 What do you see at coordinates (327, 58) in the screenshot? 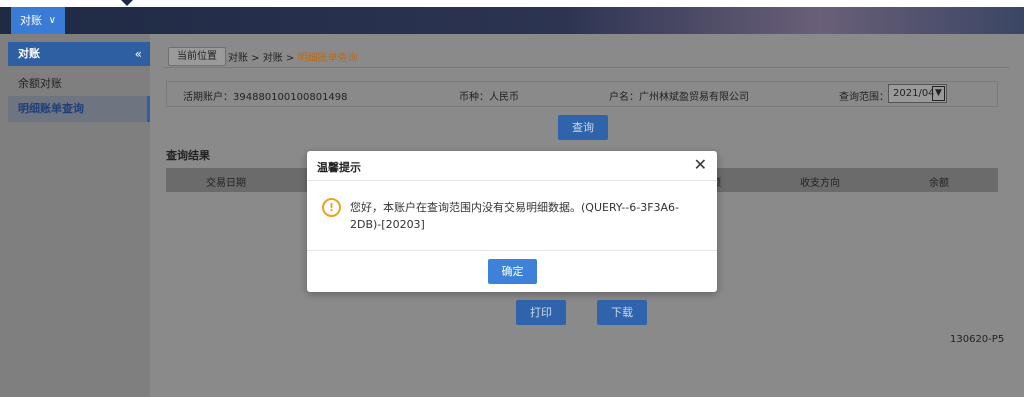
I see `breadcrumb-current: 明细账单查询` at bounding box center [327, 58].